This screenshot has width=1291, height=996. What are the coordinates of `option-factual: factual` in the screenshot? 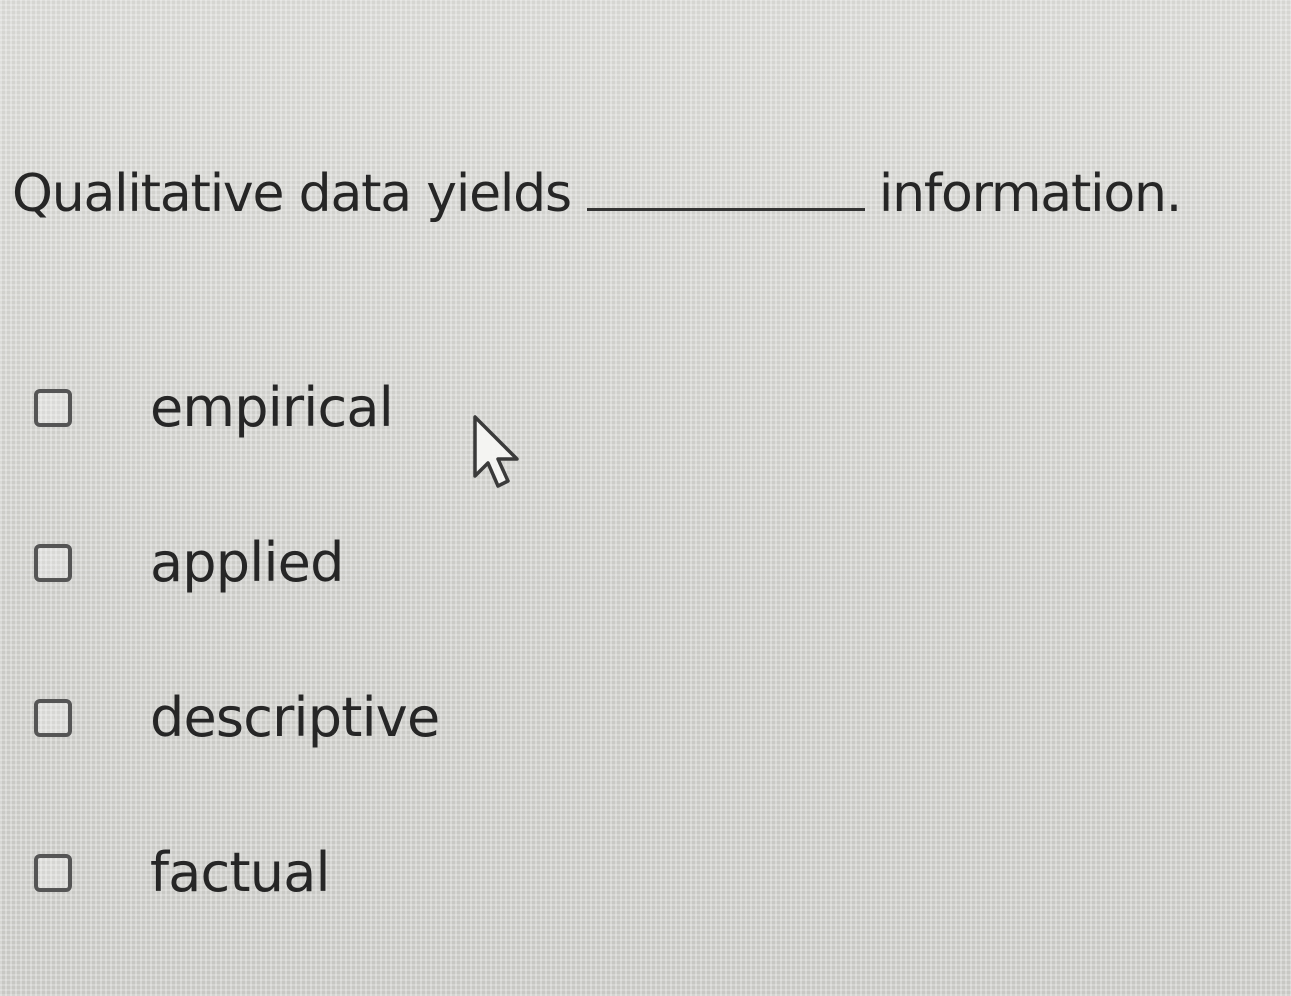 It's located at (236, 873).